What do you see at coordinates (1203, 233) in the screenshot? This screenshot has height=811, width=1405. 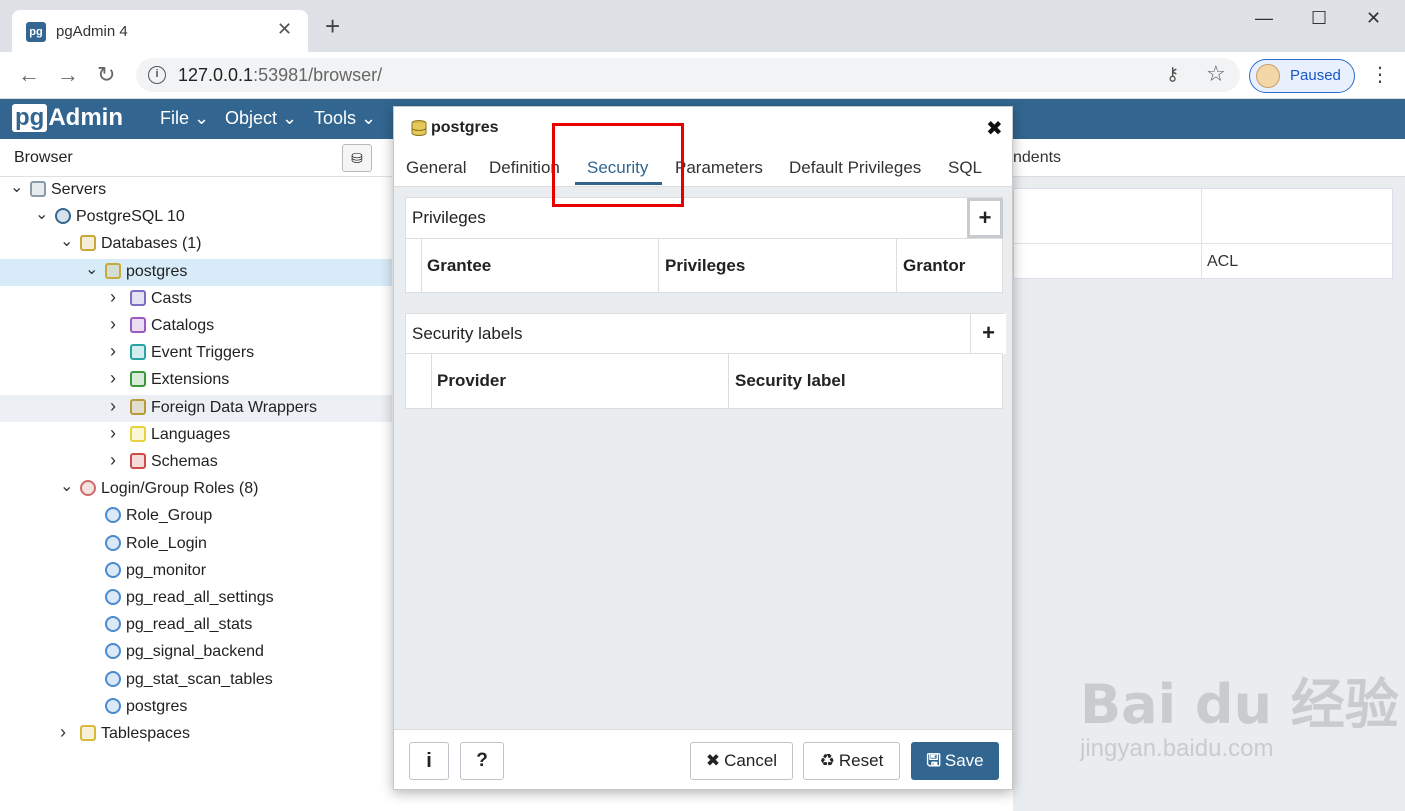 I see `properties-table: ACL` at bounding box center [1203, 233].